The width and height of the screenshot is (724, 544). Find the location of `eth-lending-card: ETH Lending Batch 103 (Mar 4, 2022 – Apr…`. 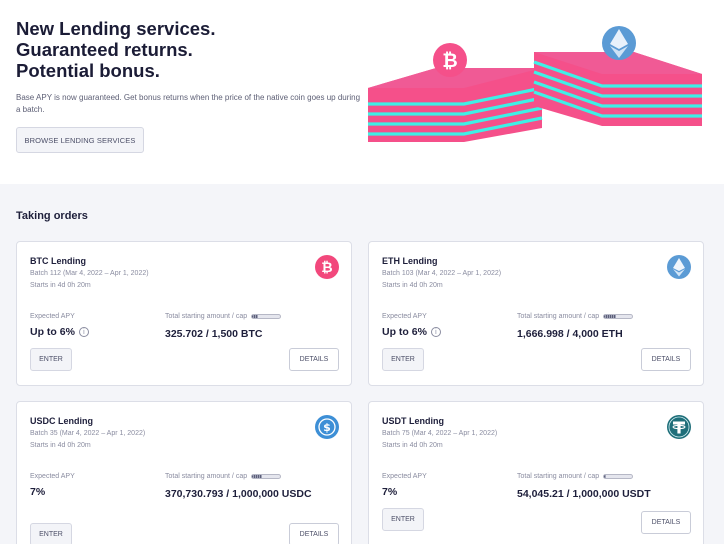

eth-lending-card: ETH Lending Batch 103 (Mar 4, 2022 – Apr… is located at coordinates (536, 313).